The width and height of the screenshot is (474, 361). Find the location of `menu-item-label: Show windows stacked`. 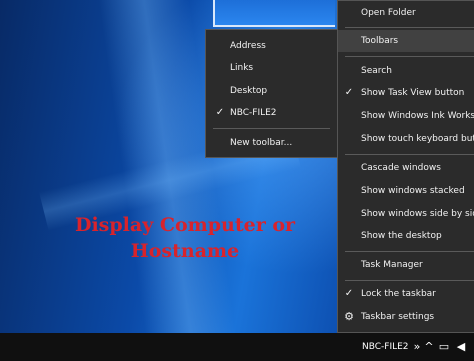

menu-item-label: Show windows stacked is located at coordinates (413, 191).